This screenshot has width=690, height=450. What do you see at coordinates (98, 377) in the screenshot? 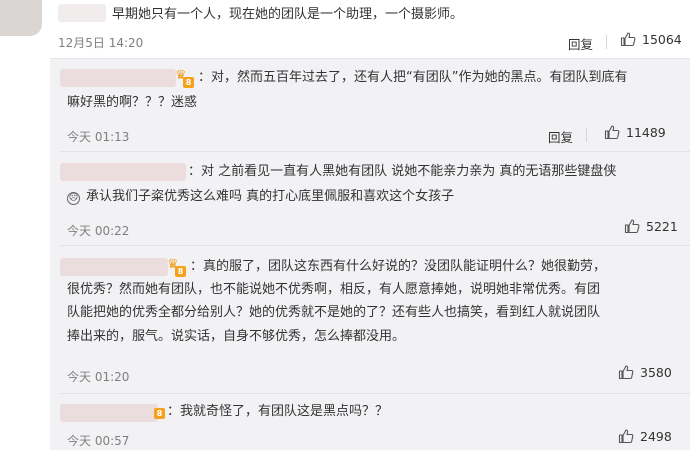
I see `reply-time: 今天 01:20` at bounding box center [98, 377].